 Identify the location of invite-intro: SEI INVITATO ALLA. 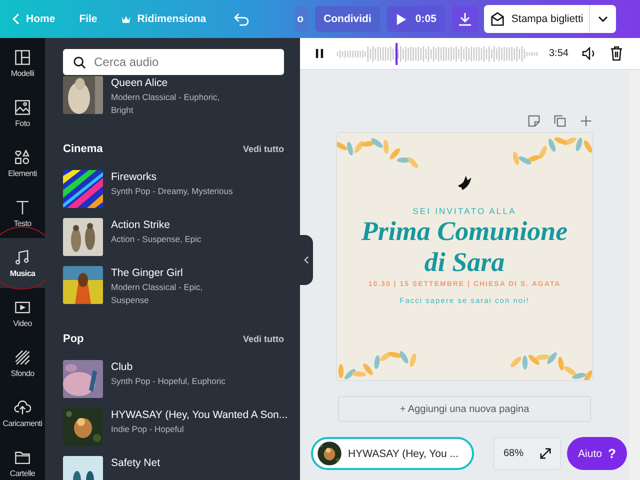
(464, 211).